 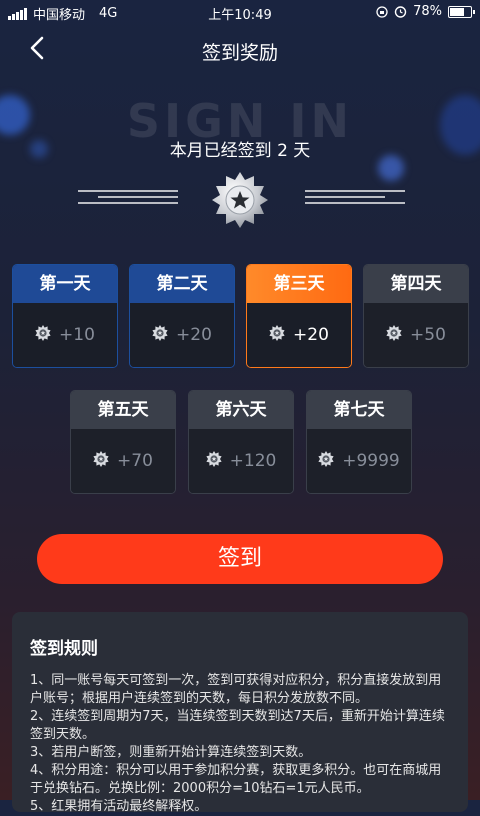 I want to click on day-reward: +50, so click(x=416, y=335).